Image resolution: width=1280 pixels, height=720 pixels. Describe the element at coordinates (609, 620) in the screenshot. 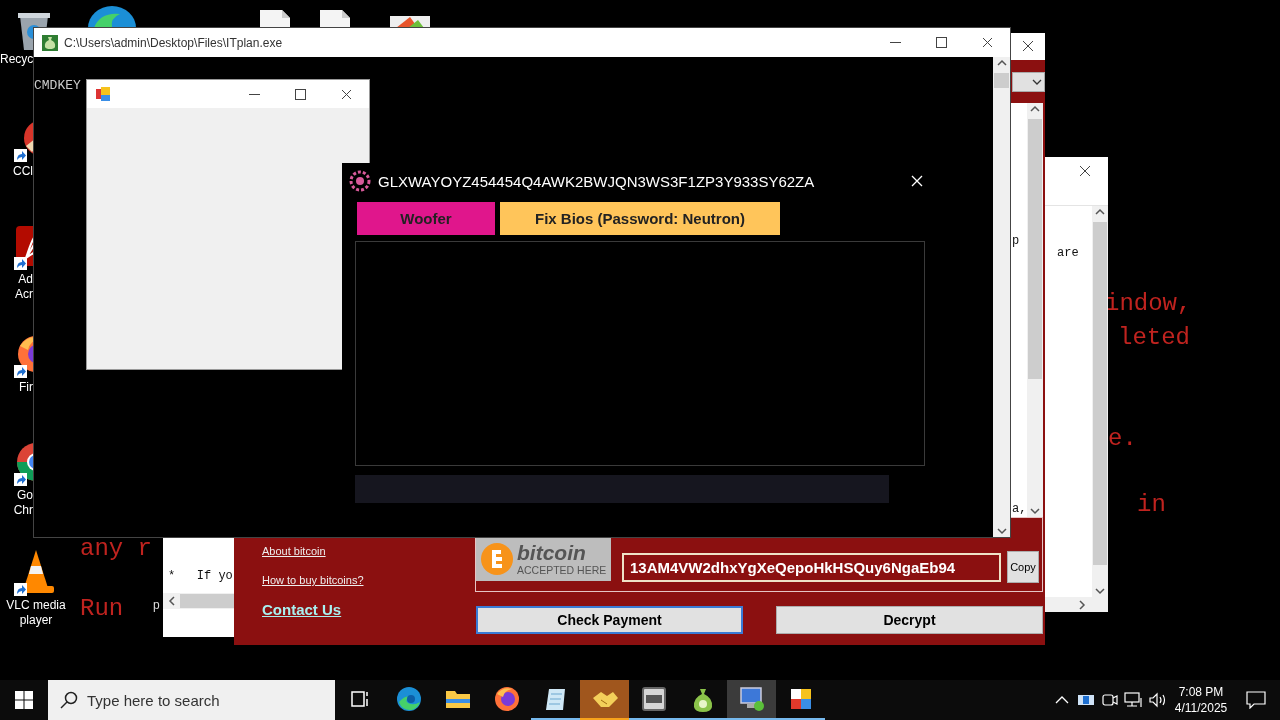

I see `check-payment-button: Check Payment` at that location.